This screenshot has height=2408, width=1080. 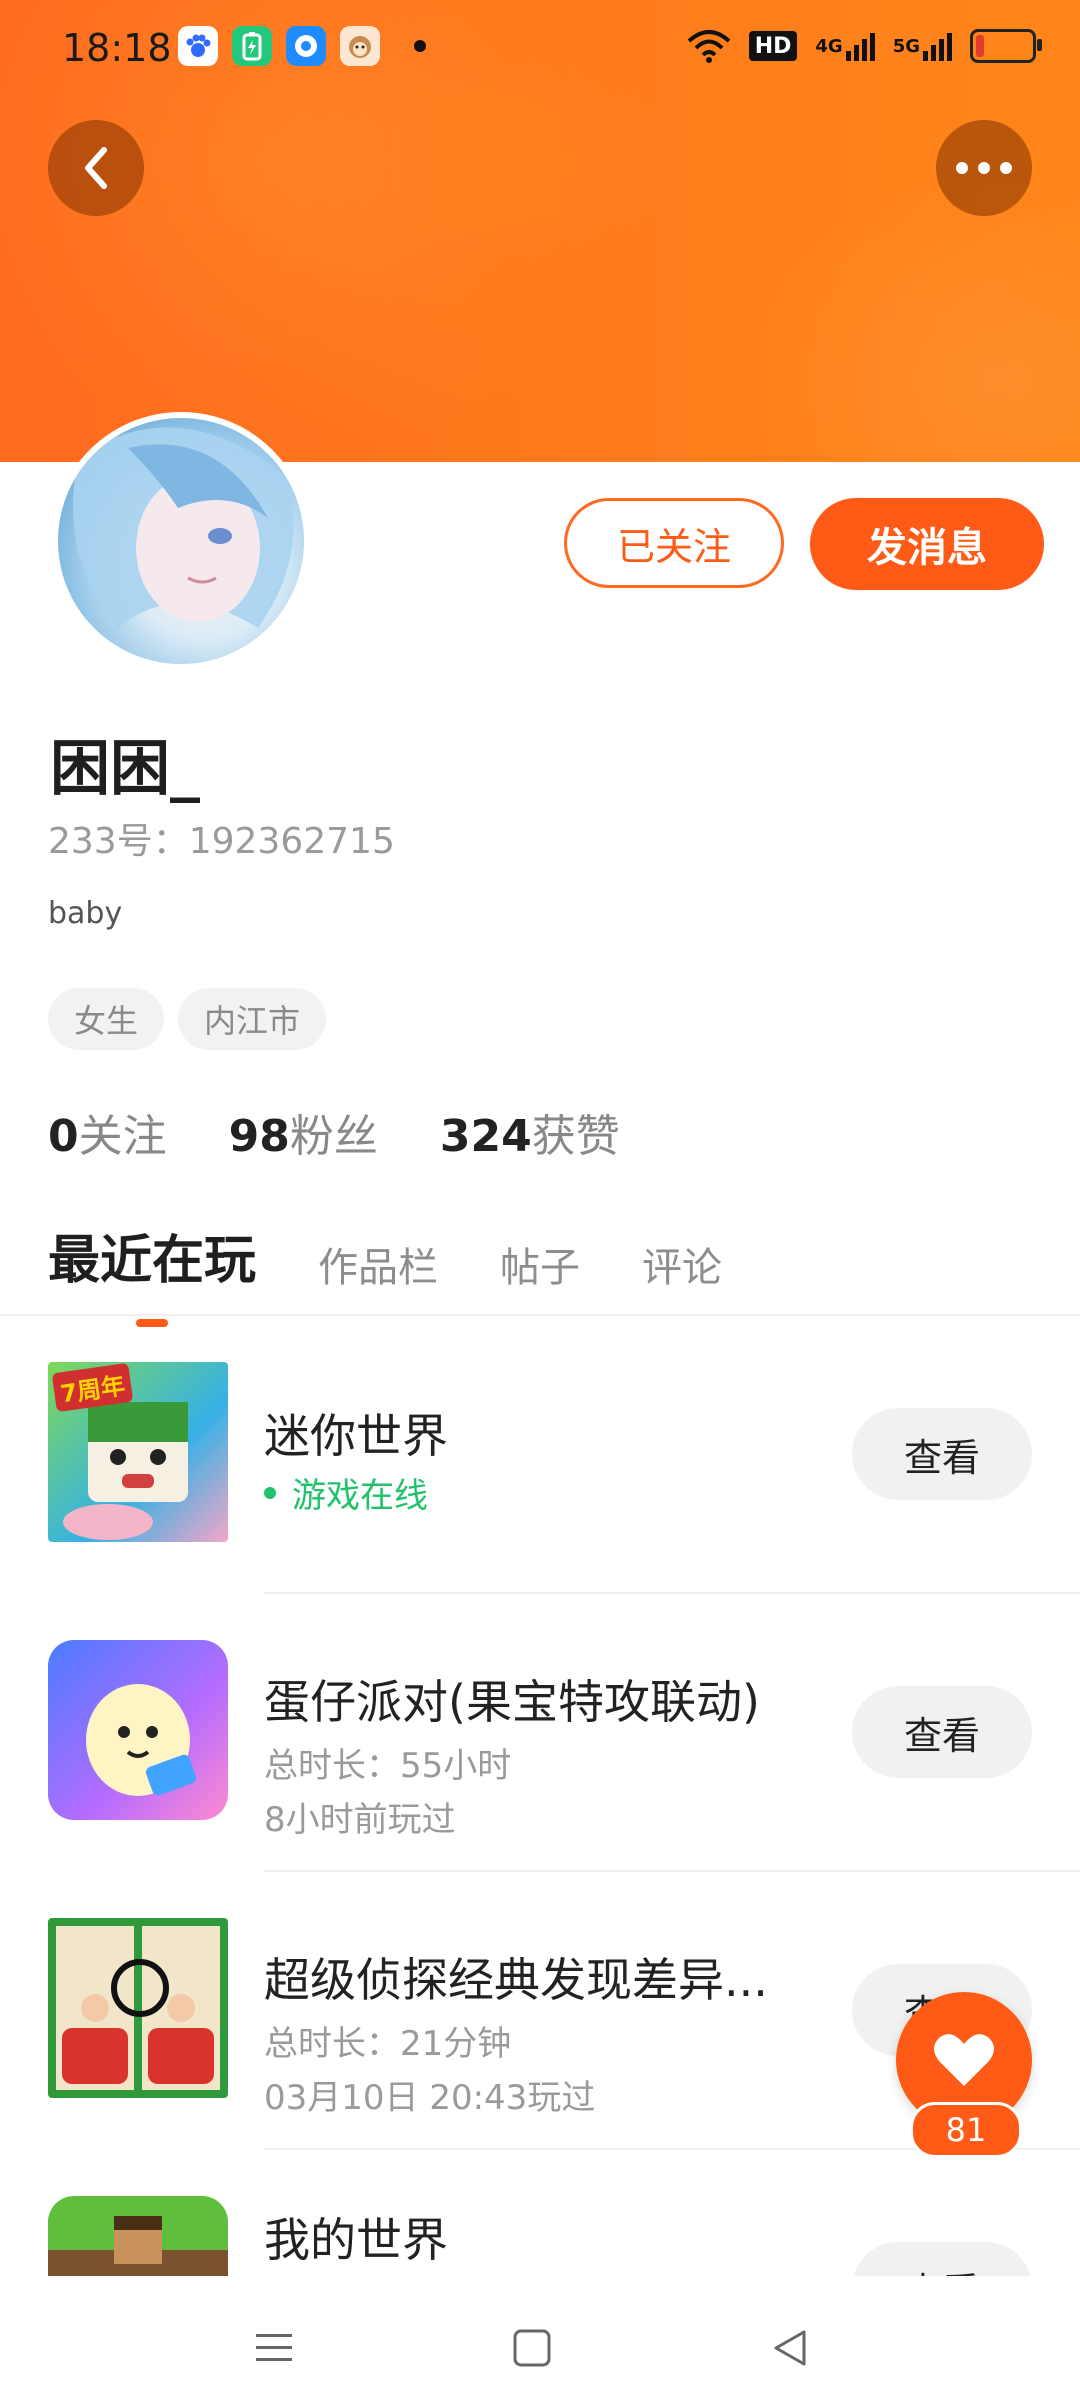 What do you see at coordinates (485, 1136) in the screenshot?
I see `stat-likes-num: 324` at bounding box center [485, 1136].